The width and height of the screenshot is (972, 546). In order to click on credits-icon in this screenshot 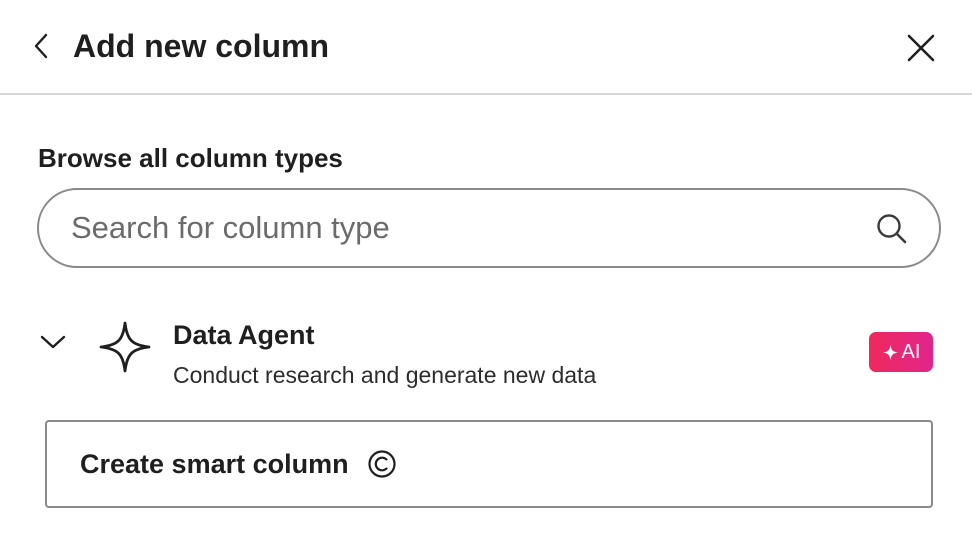, I will do `click(381, 464)`.